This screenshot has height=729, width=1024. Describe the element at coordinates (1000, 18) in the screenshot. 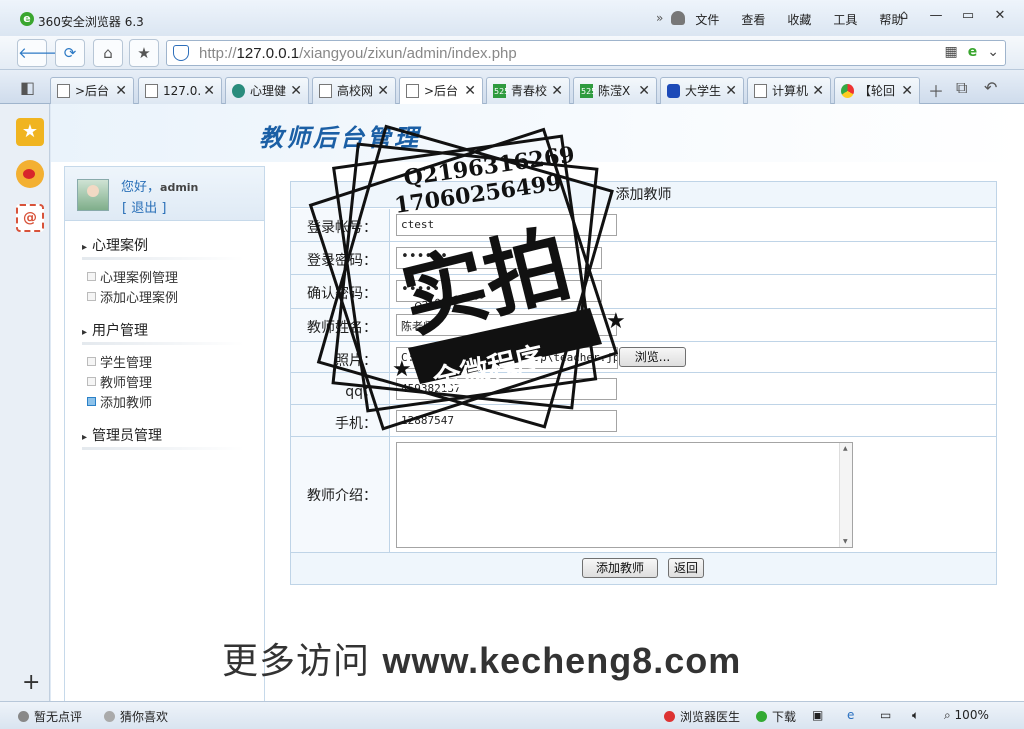

I see `close-button: ✕` at that location.